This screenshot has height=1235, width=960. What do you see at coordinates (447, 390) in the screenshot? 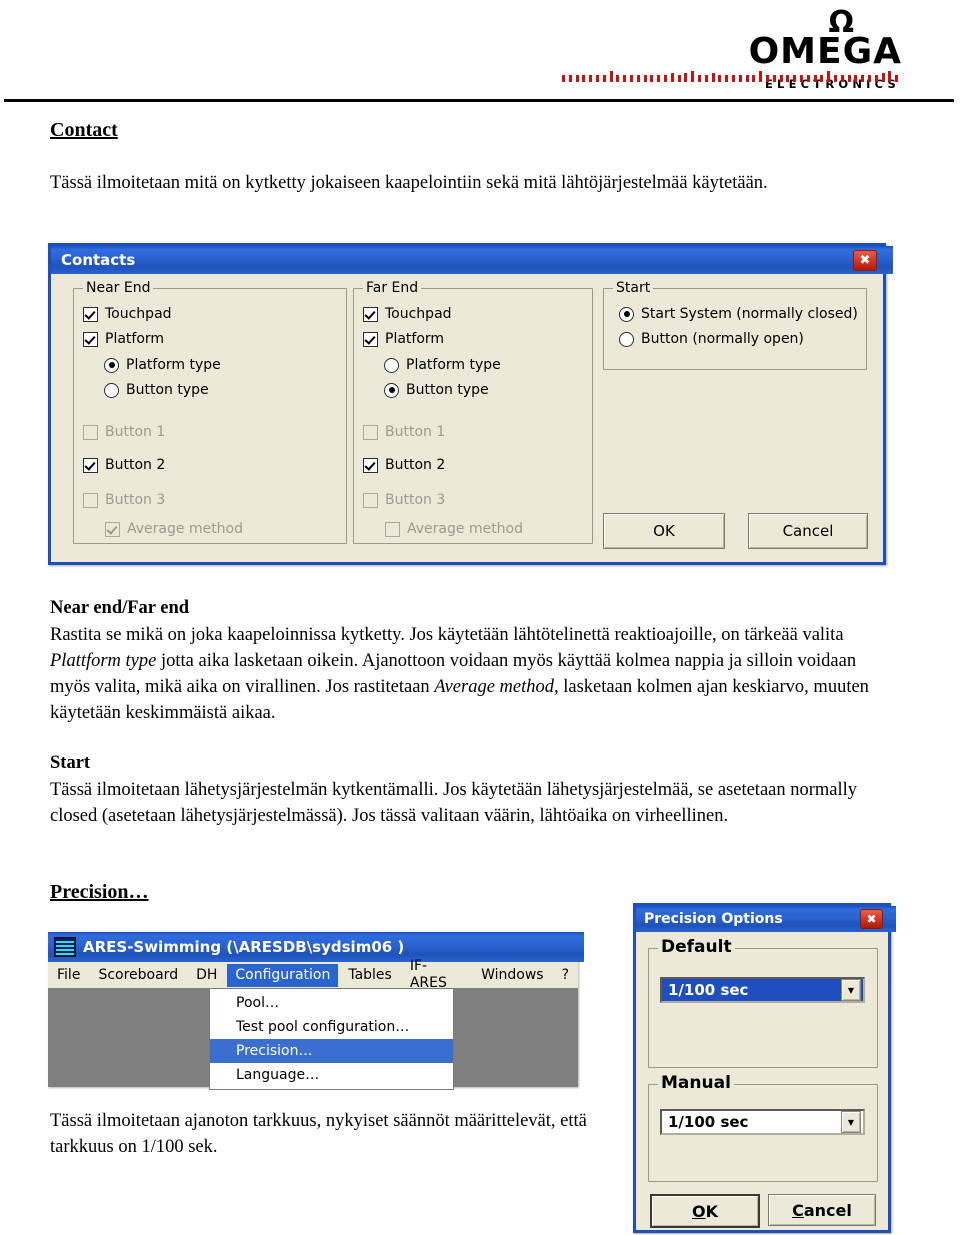
I see `far-end-button-type-label: Button type` at bounding box center [447, 390].